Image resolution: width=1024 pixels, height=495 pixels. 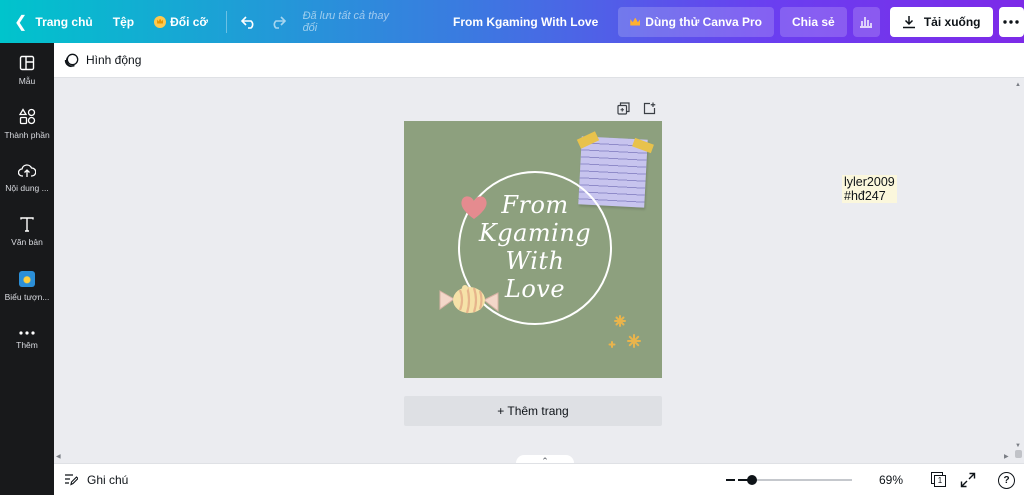 I want to click on add-page-icon, so click(x=649, y=108).